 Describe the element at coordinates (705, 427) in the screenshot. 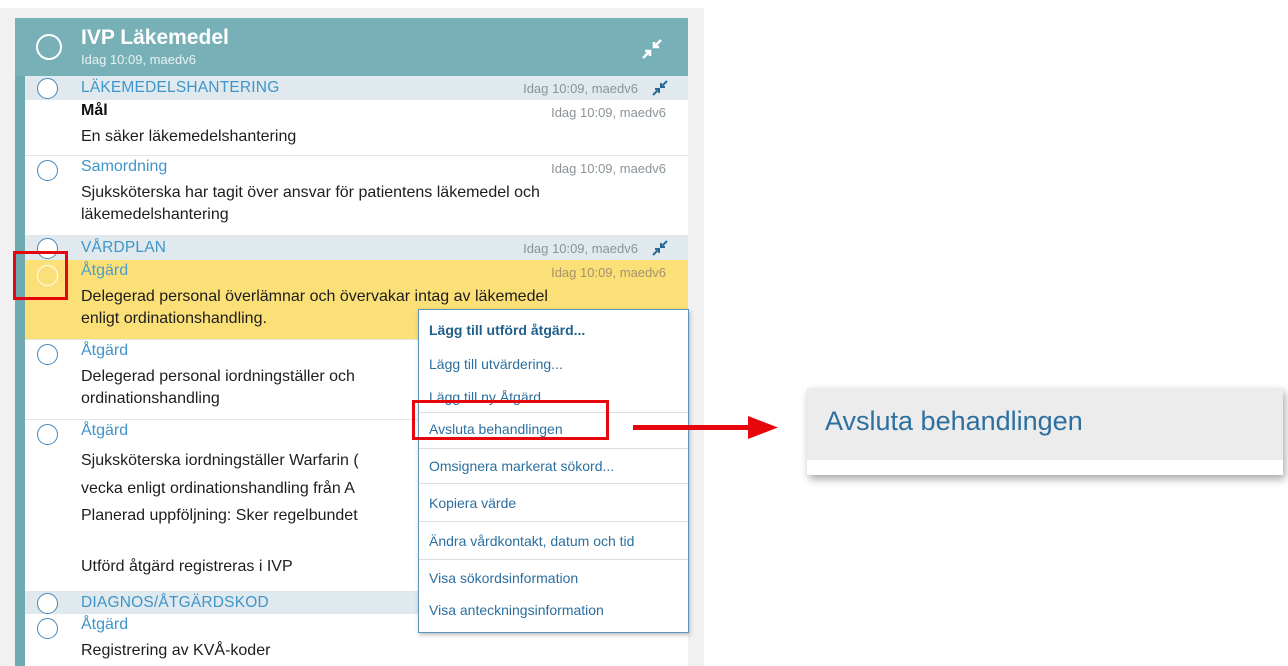

I see `arrow-right-icon` at that location.